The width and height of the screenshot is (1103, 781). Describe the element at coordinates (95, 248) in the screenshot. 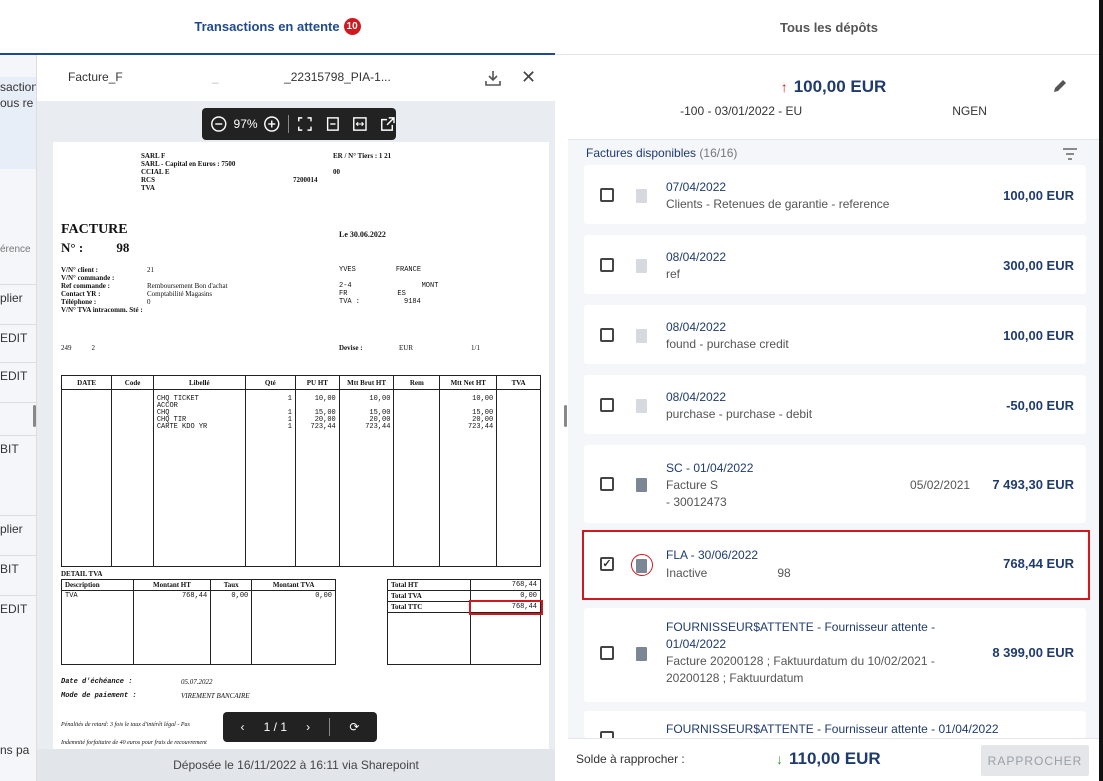

I see `invoice-number: N° : 98` at that location.